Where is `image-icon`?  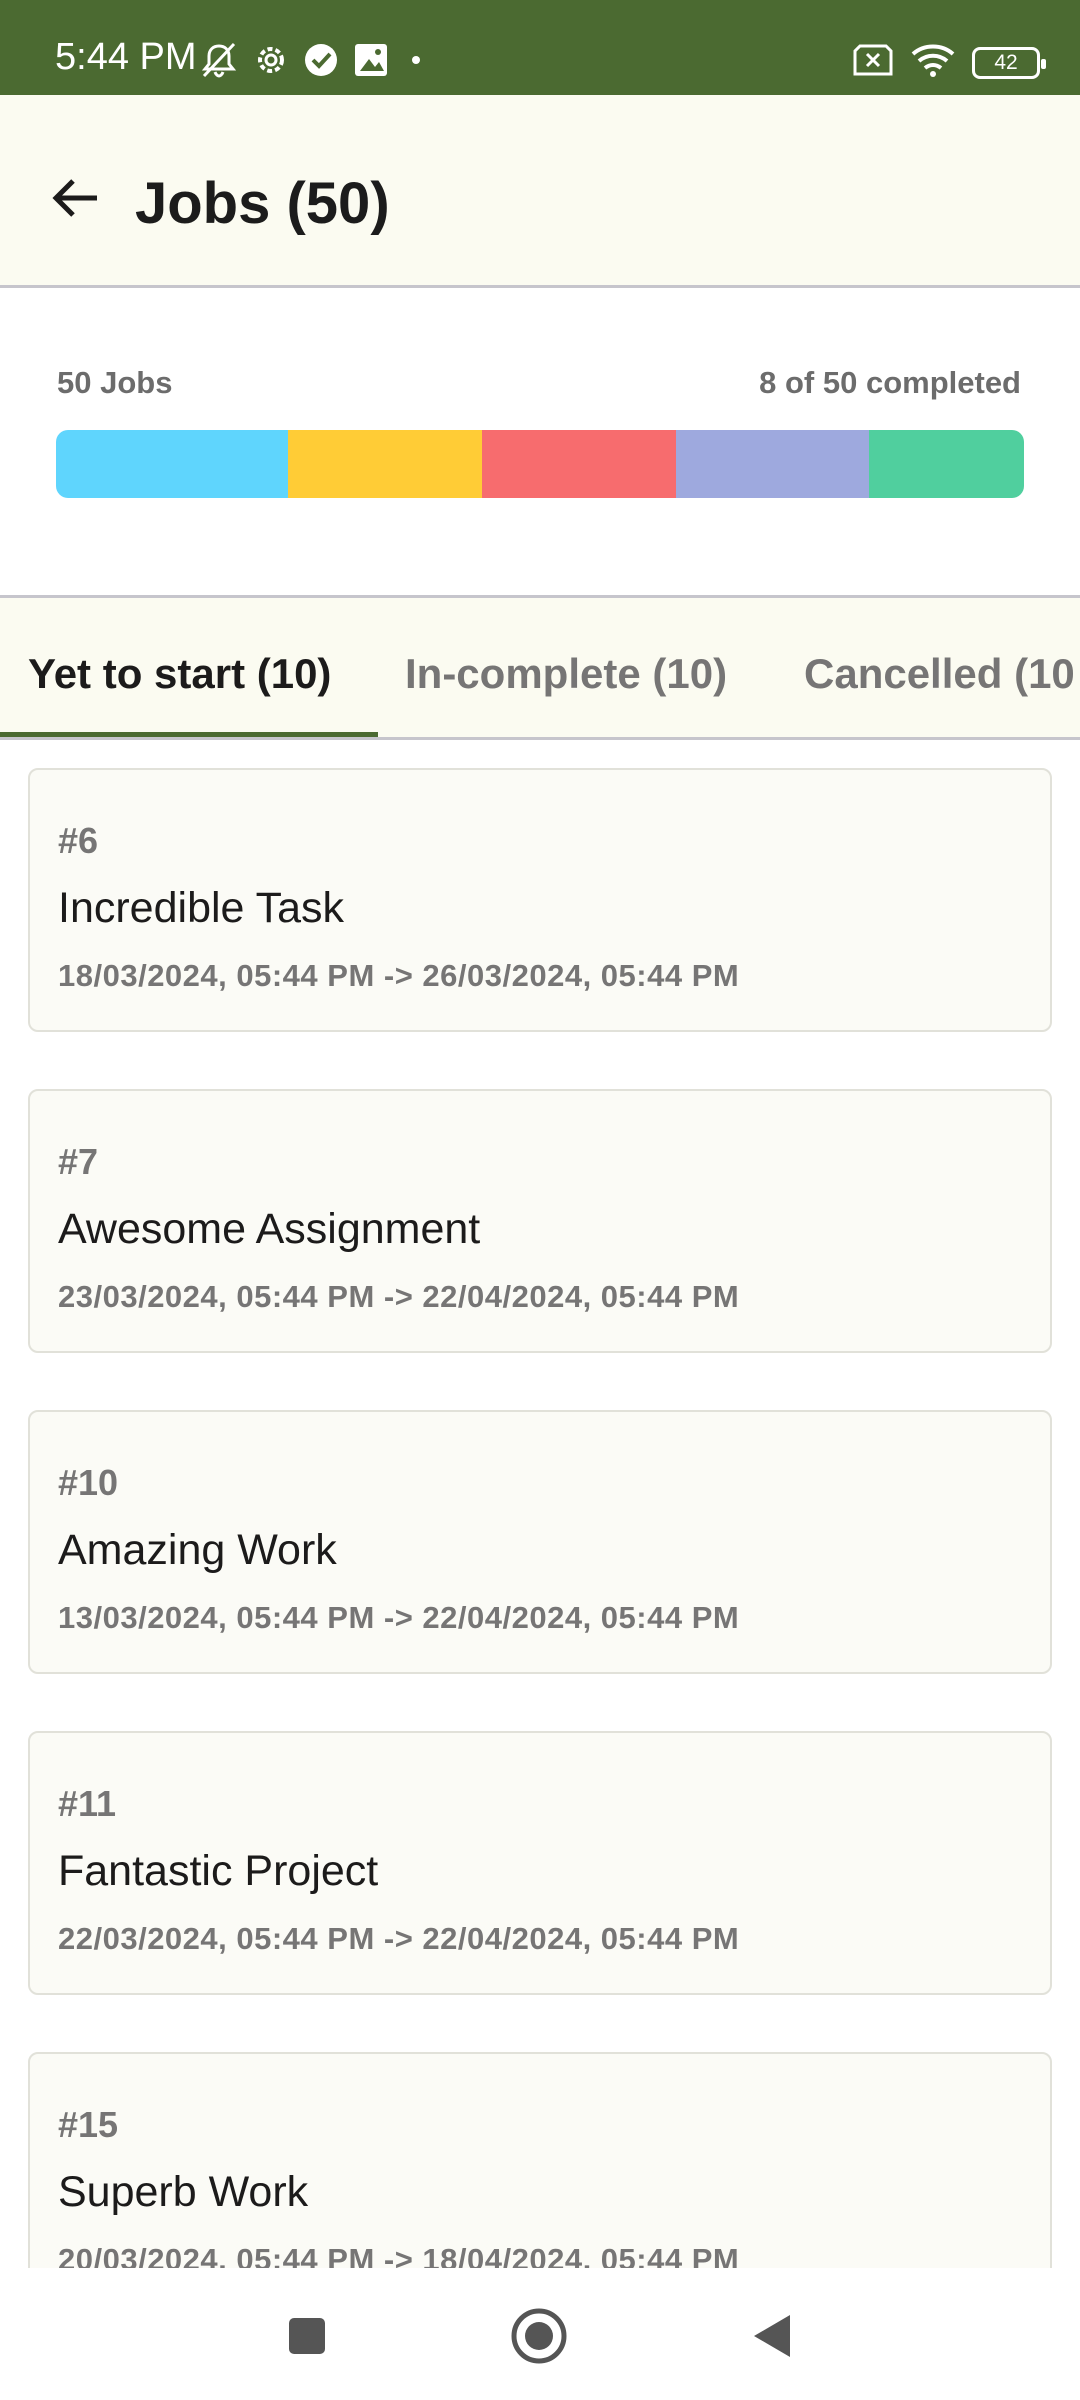
image-icon is located at coordinates (371, 60).